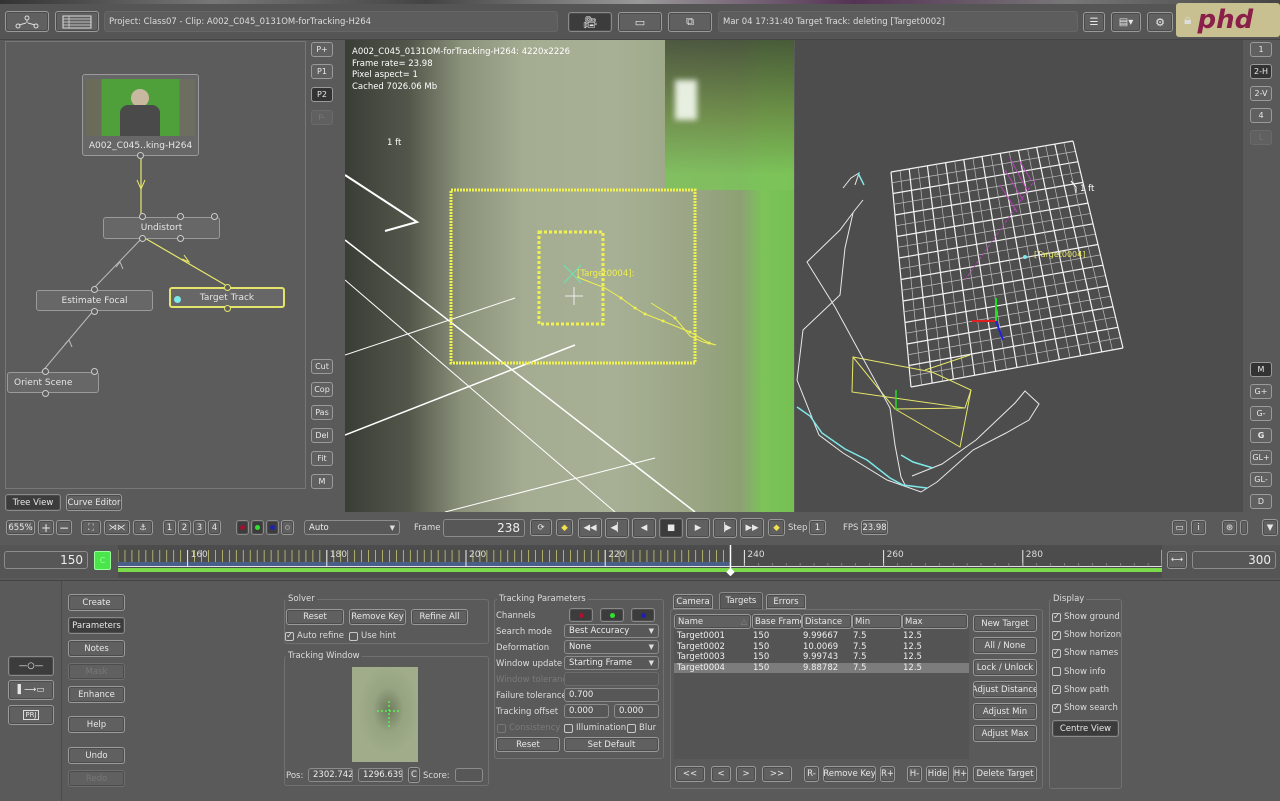  I want to click on layout-2h-button: 2-H, so click(1261, 71).